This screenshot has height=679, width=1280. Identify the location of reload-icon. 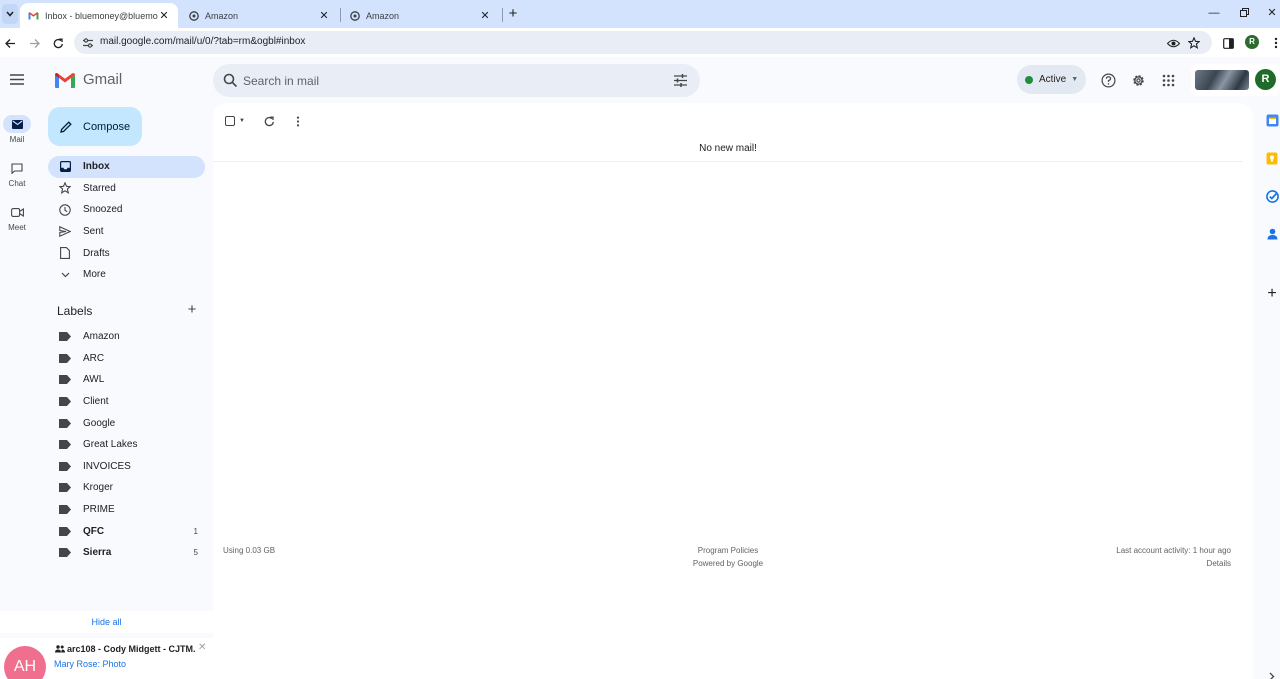
(58, 43).